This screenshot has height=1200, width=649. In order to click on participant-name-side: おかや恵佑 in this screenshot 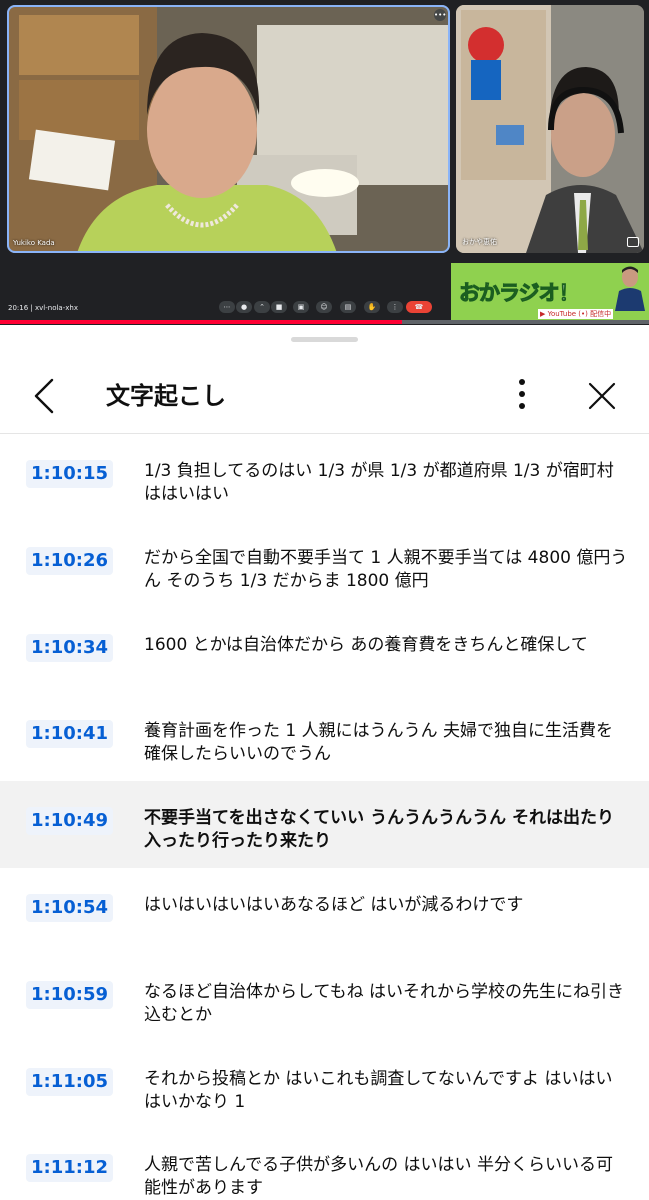, I will do `click(479, 242)`.